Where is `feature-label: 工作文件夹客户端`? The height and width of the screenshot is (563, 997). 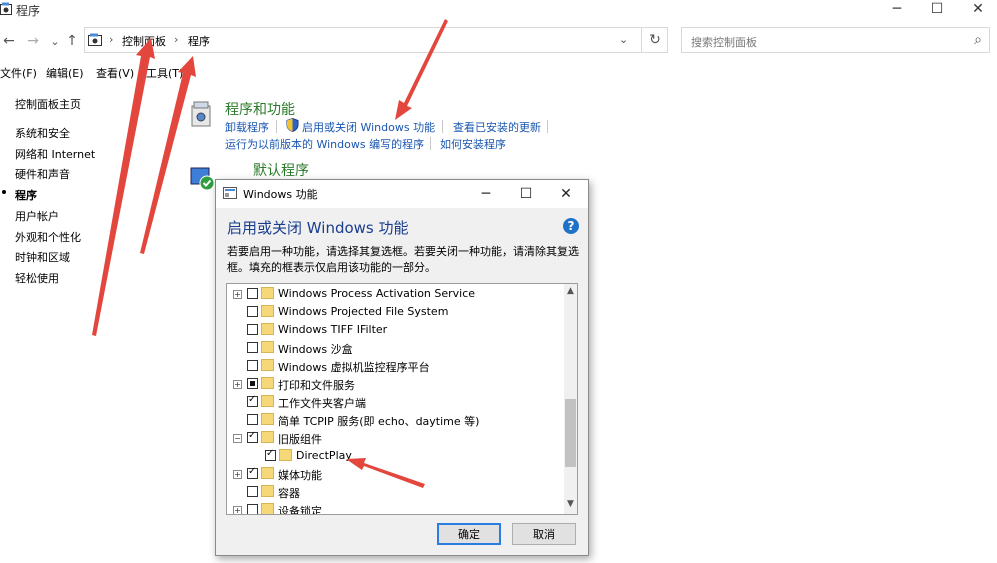
feature-label: 工作文件夹客户端 is located at coordinates (322, 403).